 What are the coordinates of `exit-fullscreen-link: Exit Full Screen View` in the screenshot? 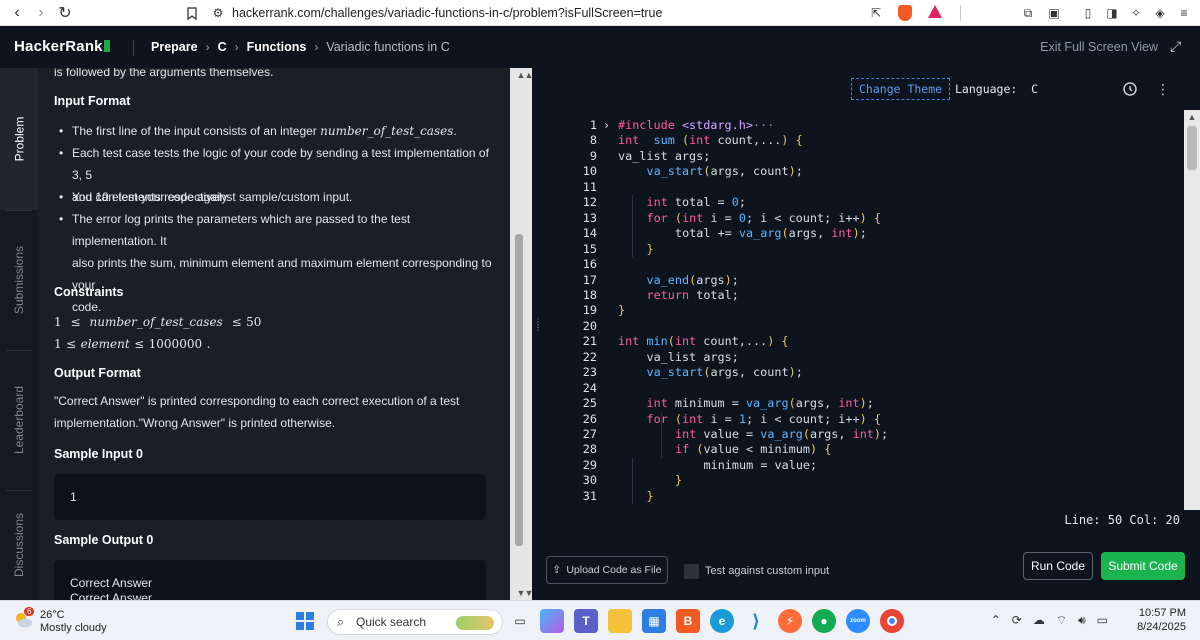 It's located at (1099, 47).